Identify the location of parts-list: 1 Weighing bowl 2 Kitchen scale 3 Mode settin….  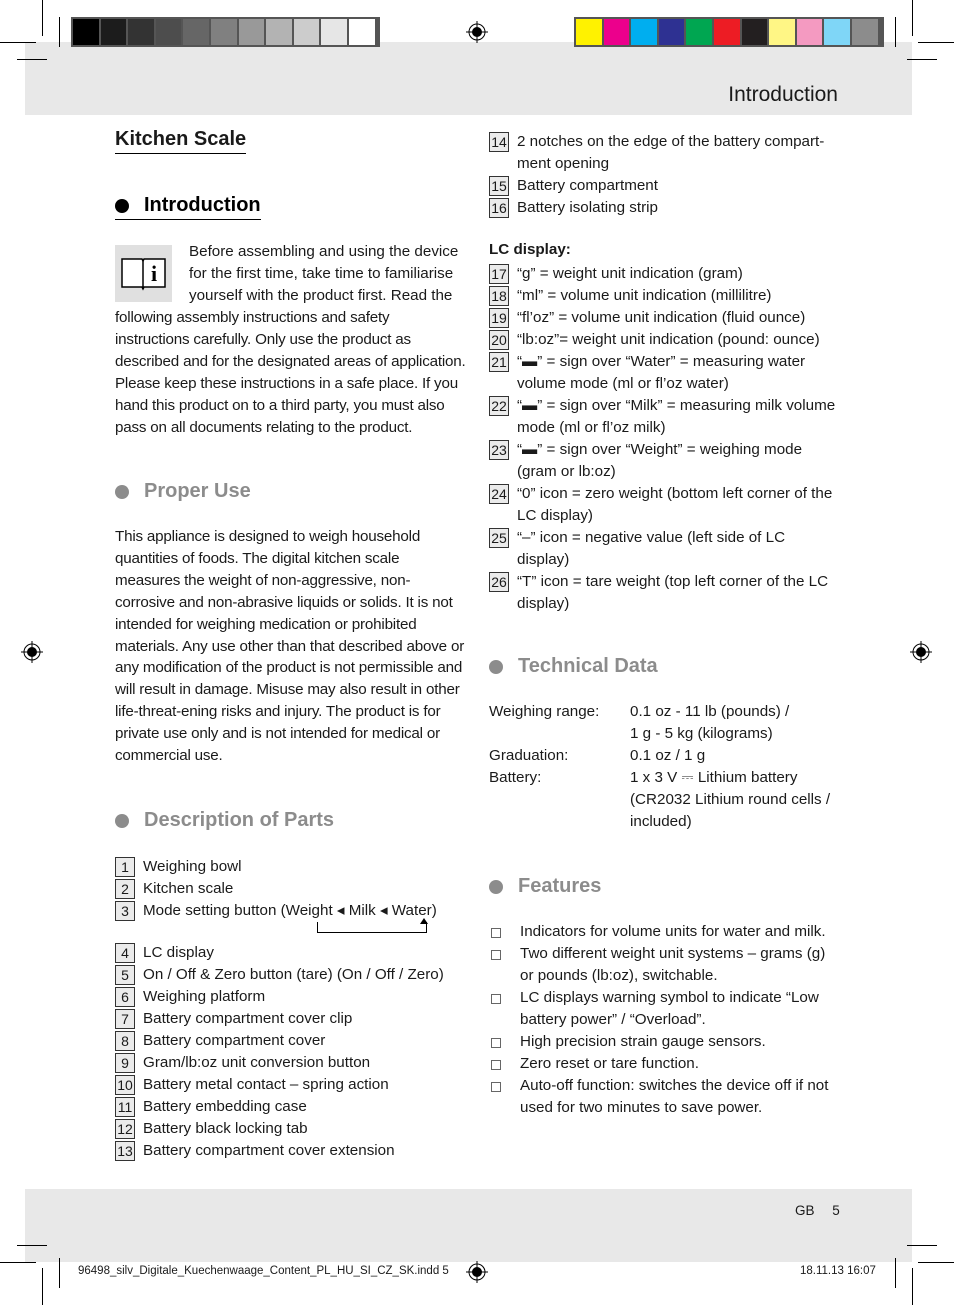
(295, 889).